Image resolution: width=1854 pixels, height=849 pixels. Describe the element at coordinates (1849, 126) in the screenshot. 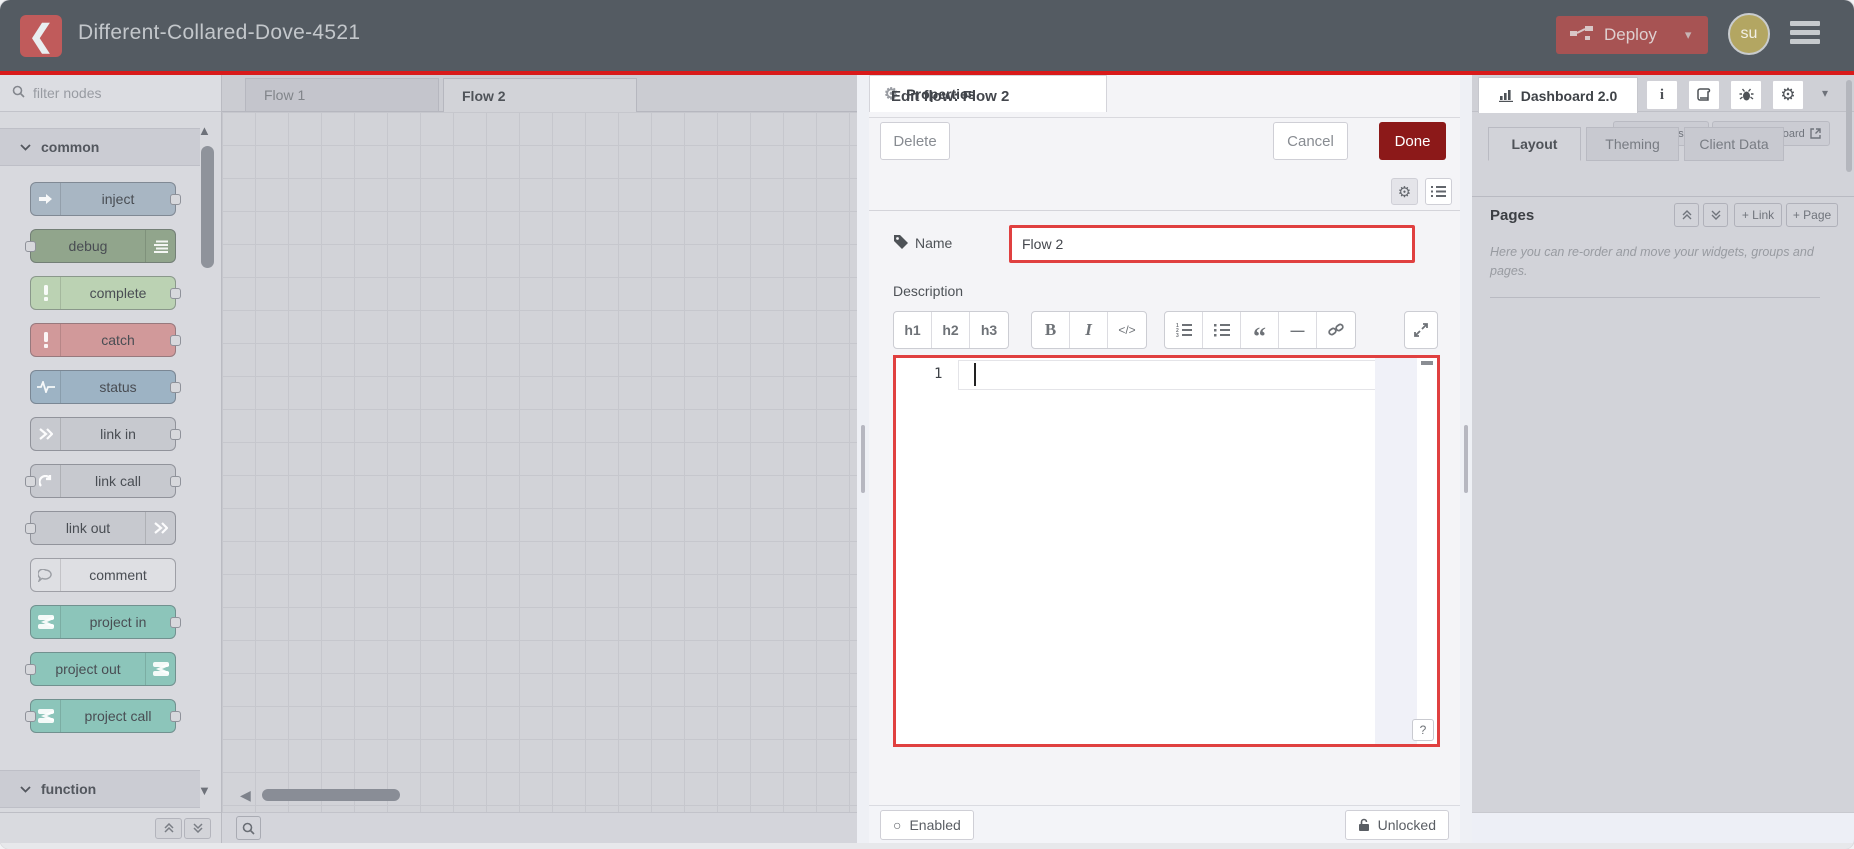

I see `window-scrollbar-thumb` at that location.